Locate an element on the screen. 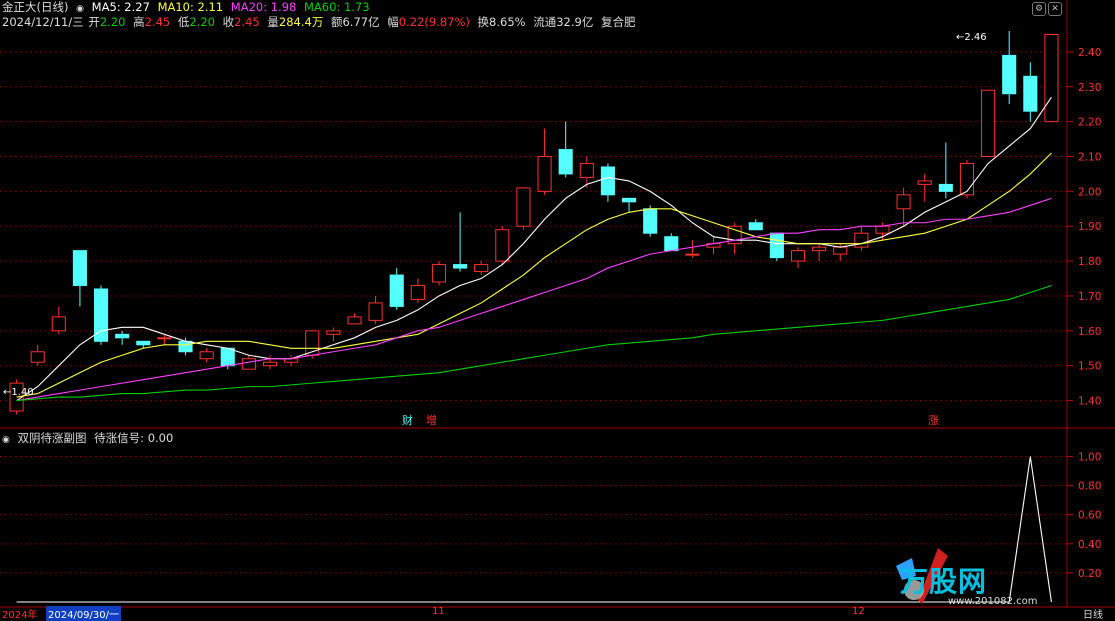 This screenshot has height=621, width=1115. change-value: 0.22(9.87%) is located at coordinates (434, 22).